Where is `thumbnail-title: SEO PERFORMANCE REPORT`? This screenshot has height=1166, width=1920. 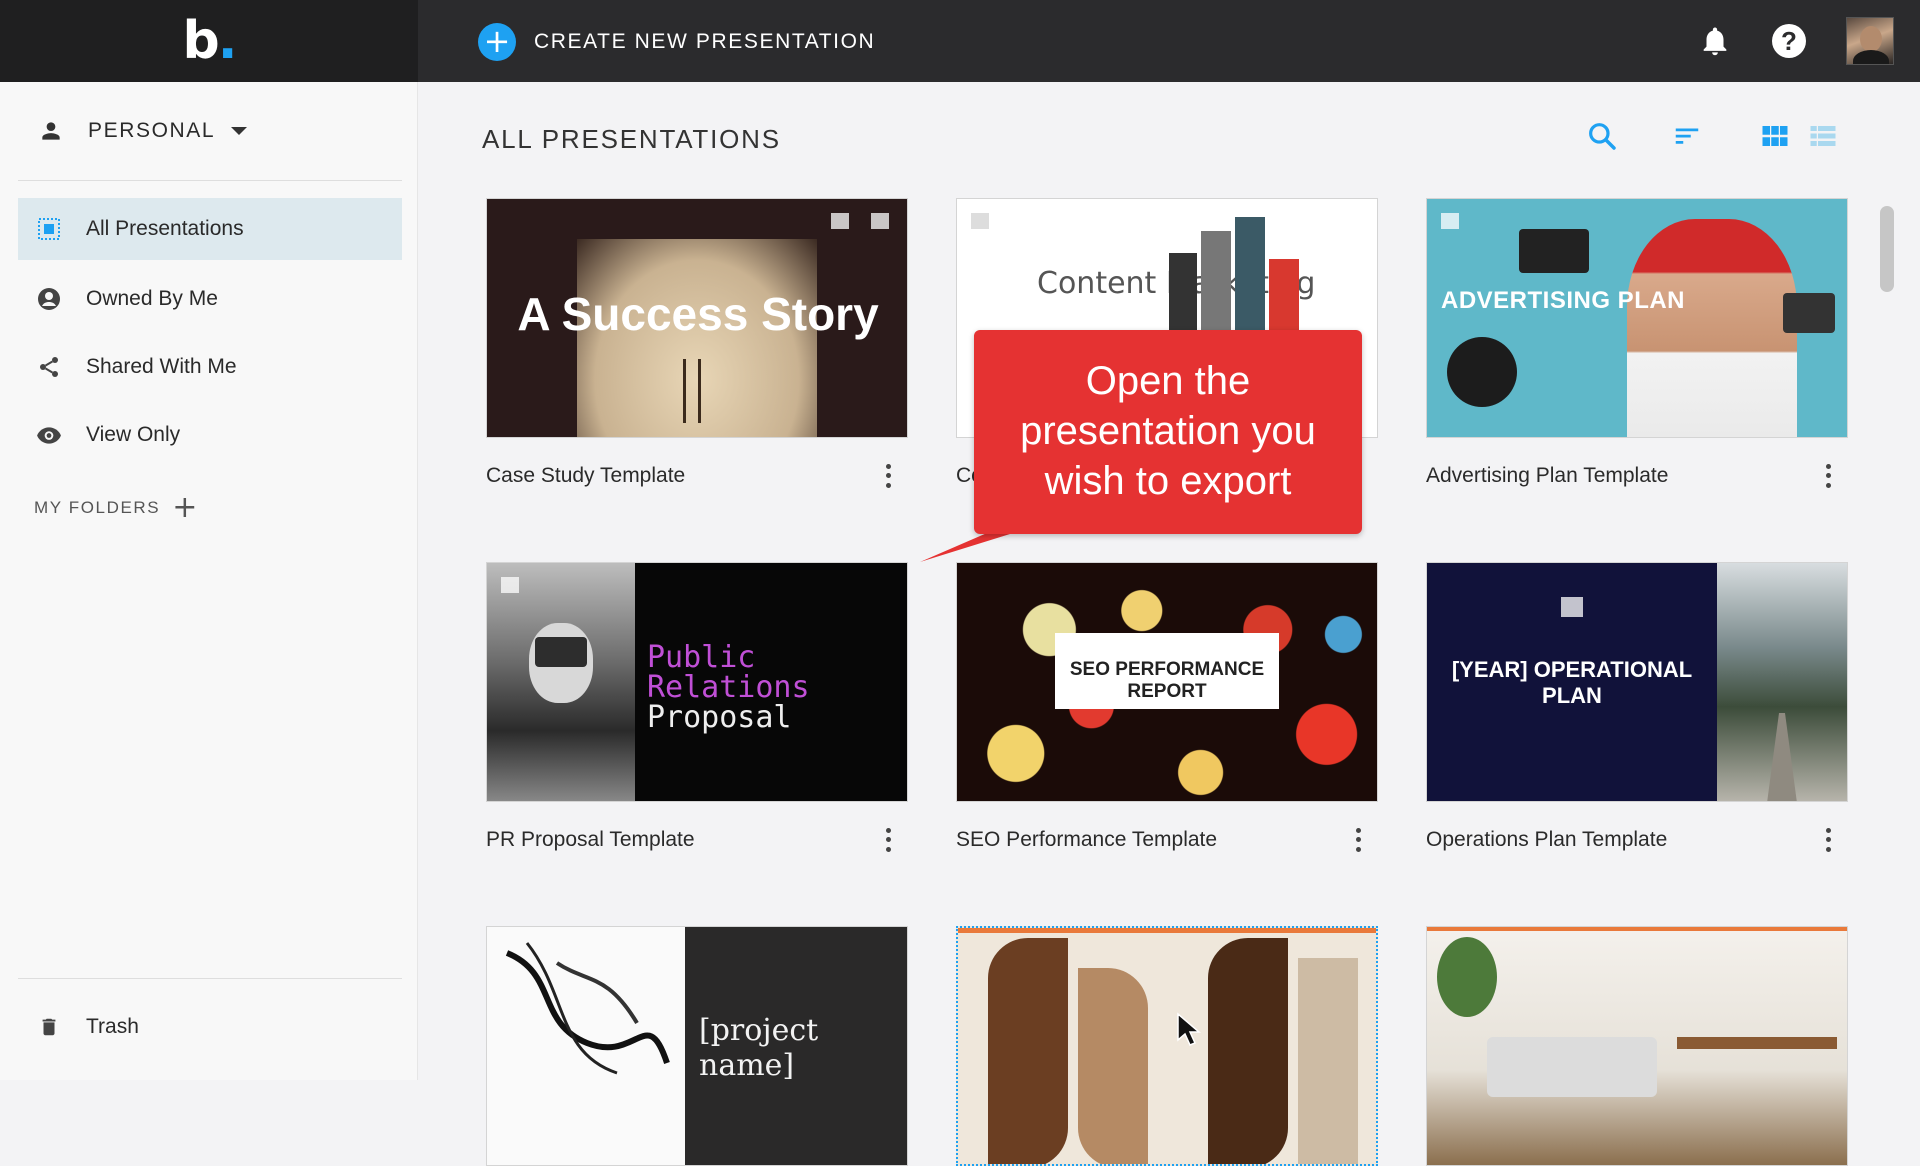 thumbnail-title: SEO PERFORMANCE REPORT is located at coordinates (1167, 680).